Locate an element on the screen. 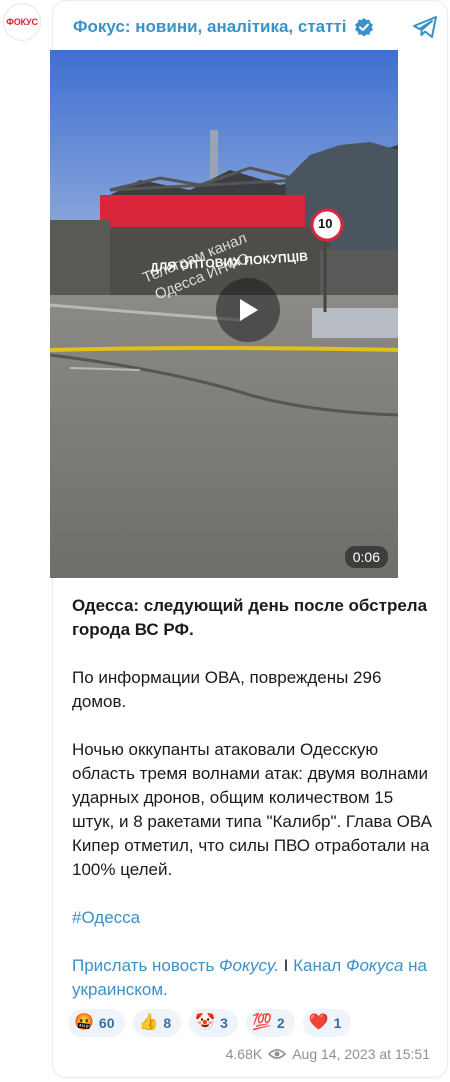  post-header: Фокус: новини, аналітика, статті is located at coordinates (255, 27).